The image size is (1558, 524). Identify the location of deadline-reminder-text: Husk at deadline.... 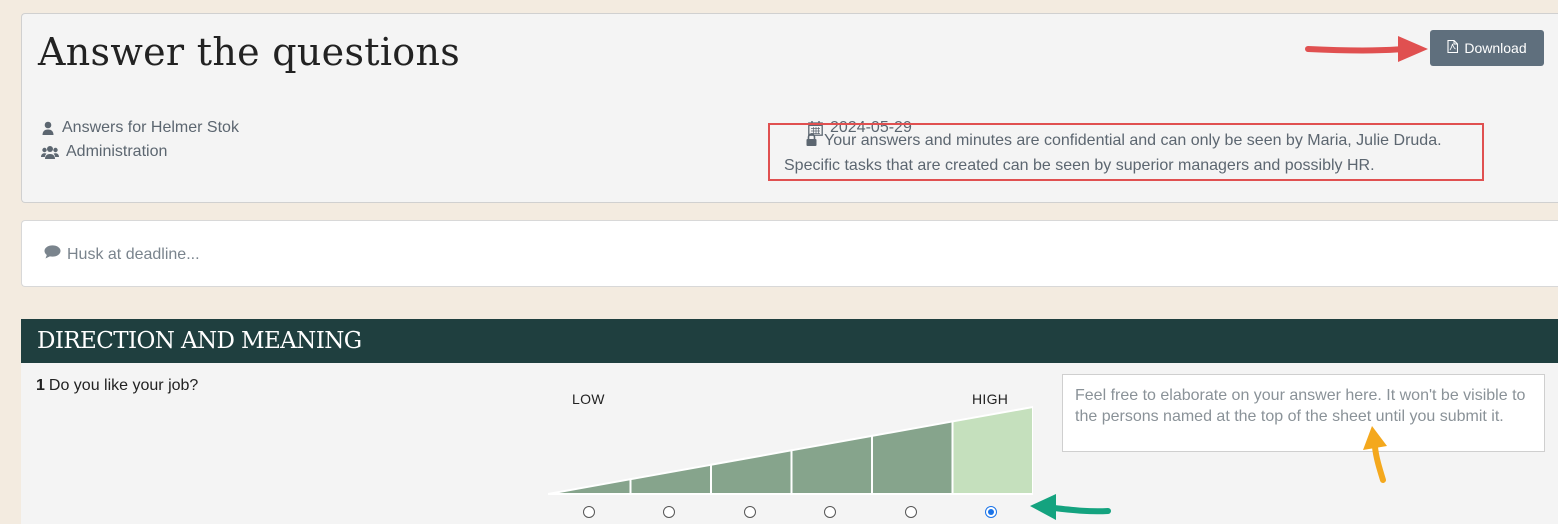
(133, 254).